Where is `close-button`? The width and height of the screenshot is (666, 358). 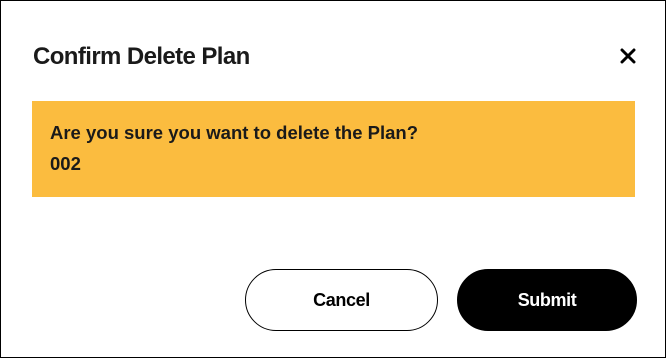 close-button is located at coordinates (628, 56).